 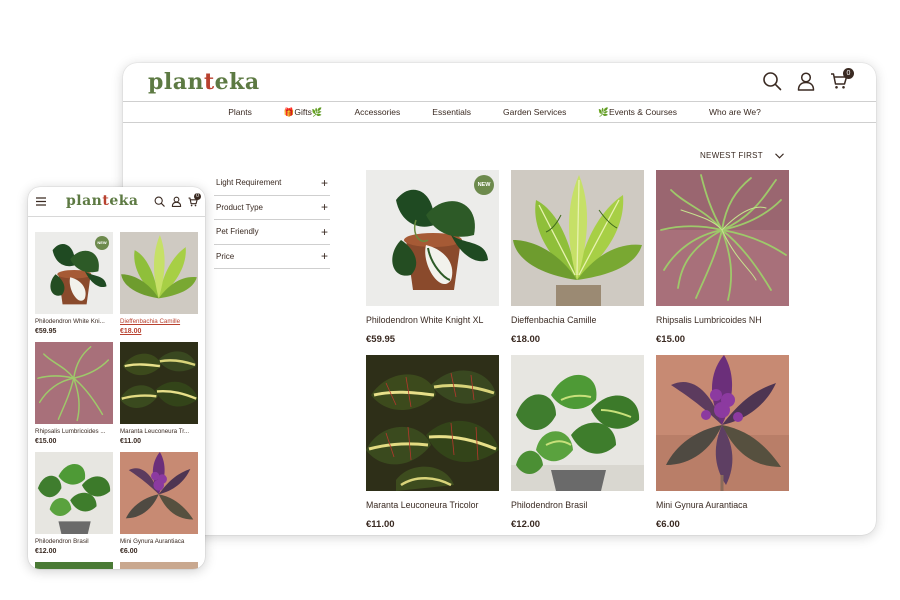 I want to click on sort-label: NEWEST FIRST, so click(x=731, y=155).